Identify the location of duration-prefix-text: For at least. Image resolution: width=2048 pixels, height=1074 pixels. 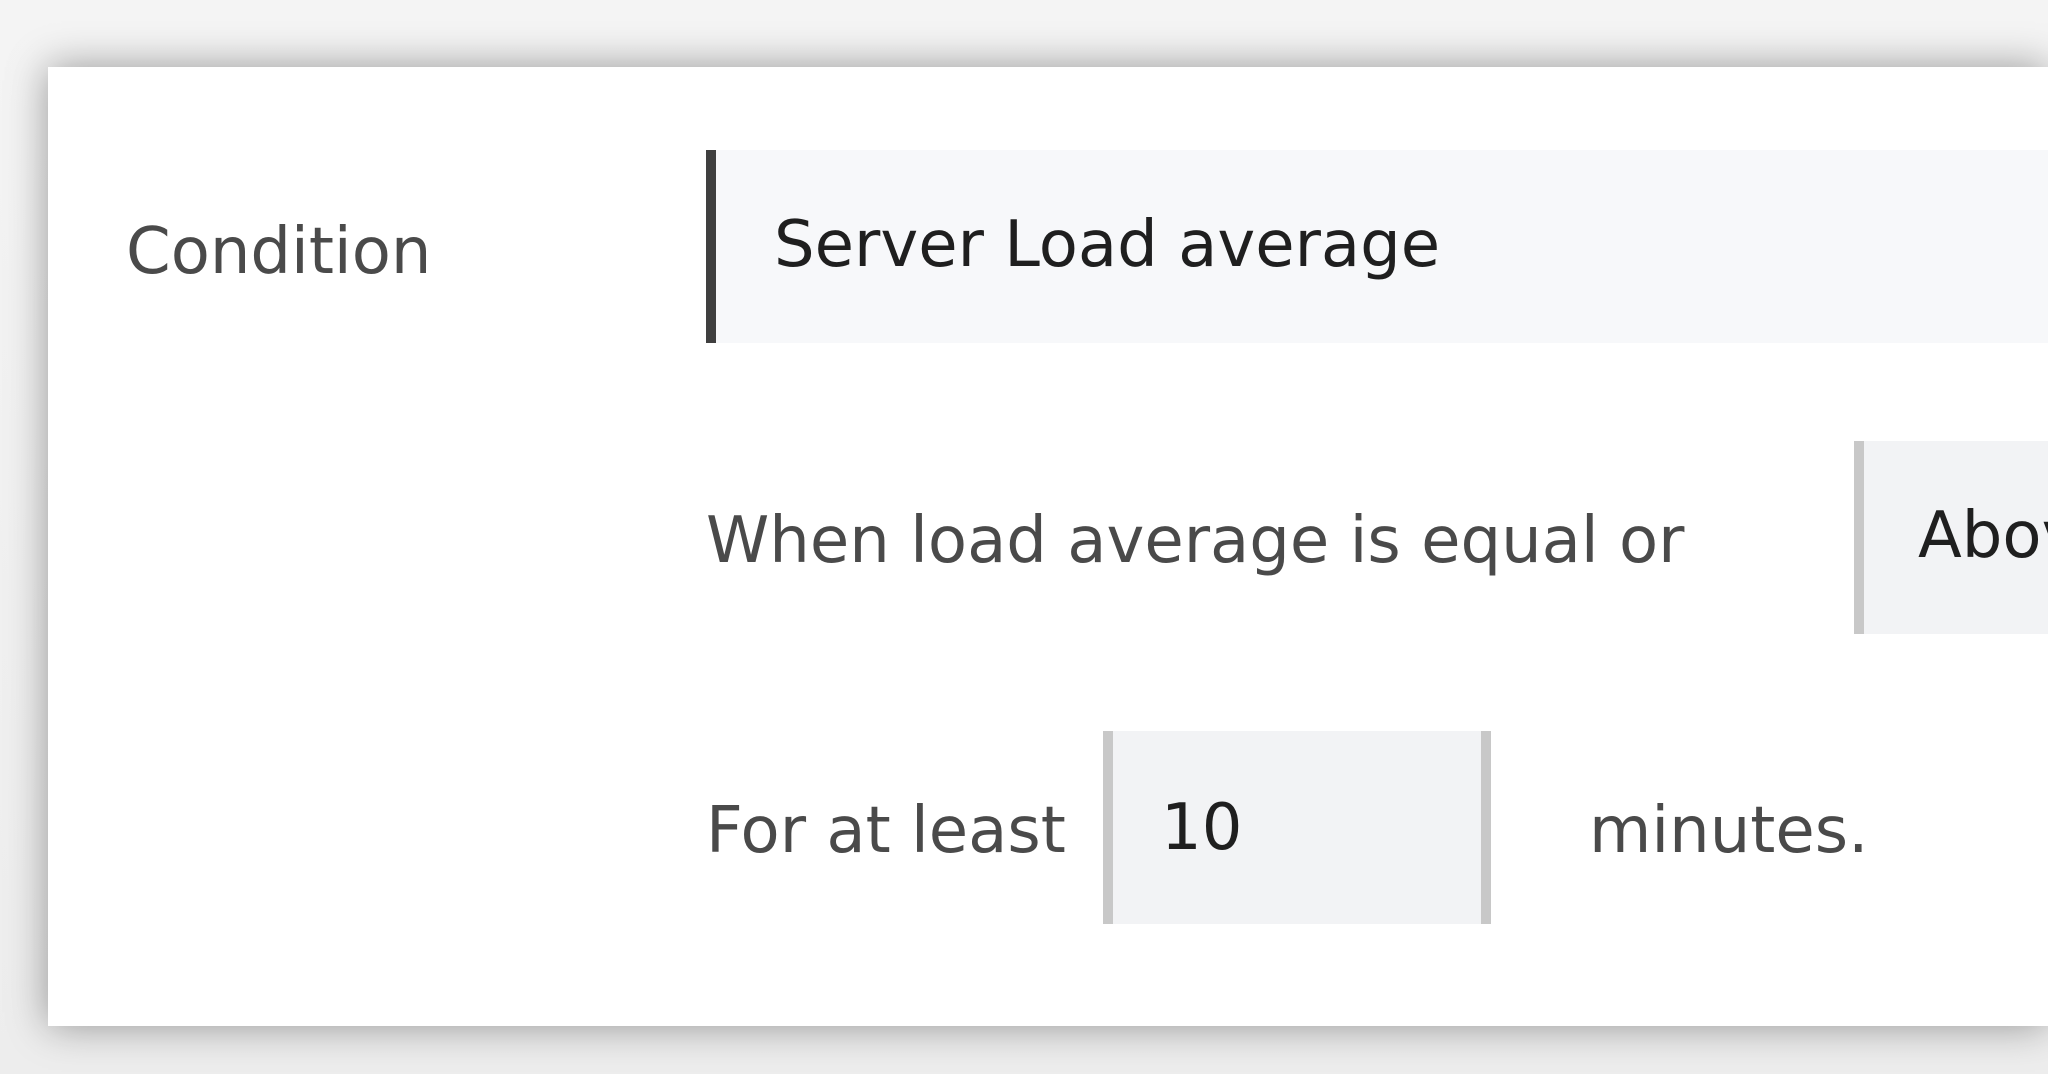
(886, 831).